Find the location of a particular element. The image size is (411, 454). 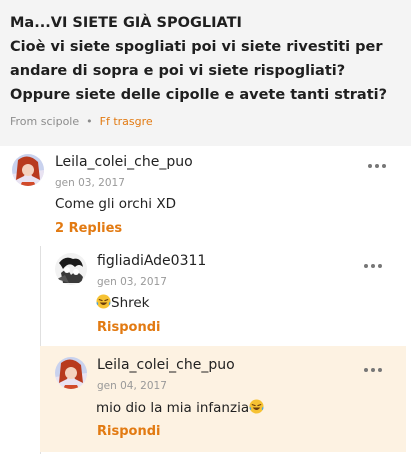

comment-text: Come gli orchi XD is located at coordinates (115, 204).